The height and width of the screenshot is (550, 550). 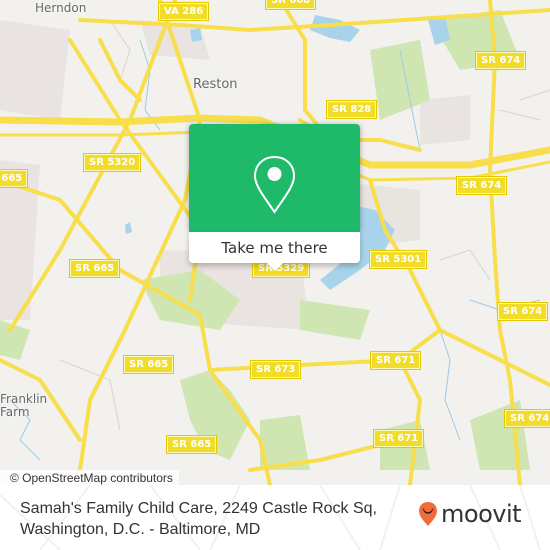 I want to click on road-label-sr-671-bottom: SR 671, so click(x=398, y=438).